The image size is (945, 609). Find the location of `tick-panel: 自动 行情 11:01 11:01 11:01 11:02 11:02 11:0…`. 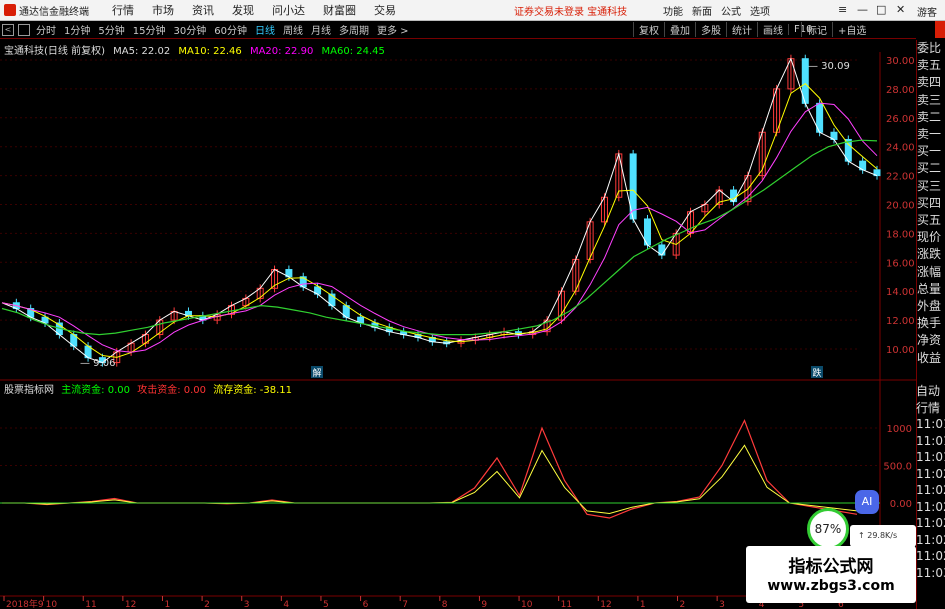

tick-panel: 自动 行情 11:01 11:01 11:01 11:02 11:02 11:0… is located at coordinates (930, 482).